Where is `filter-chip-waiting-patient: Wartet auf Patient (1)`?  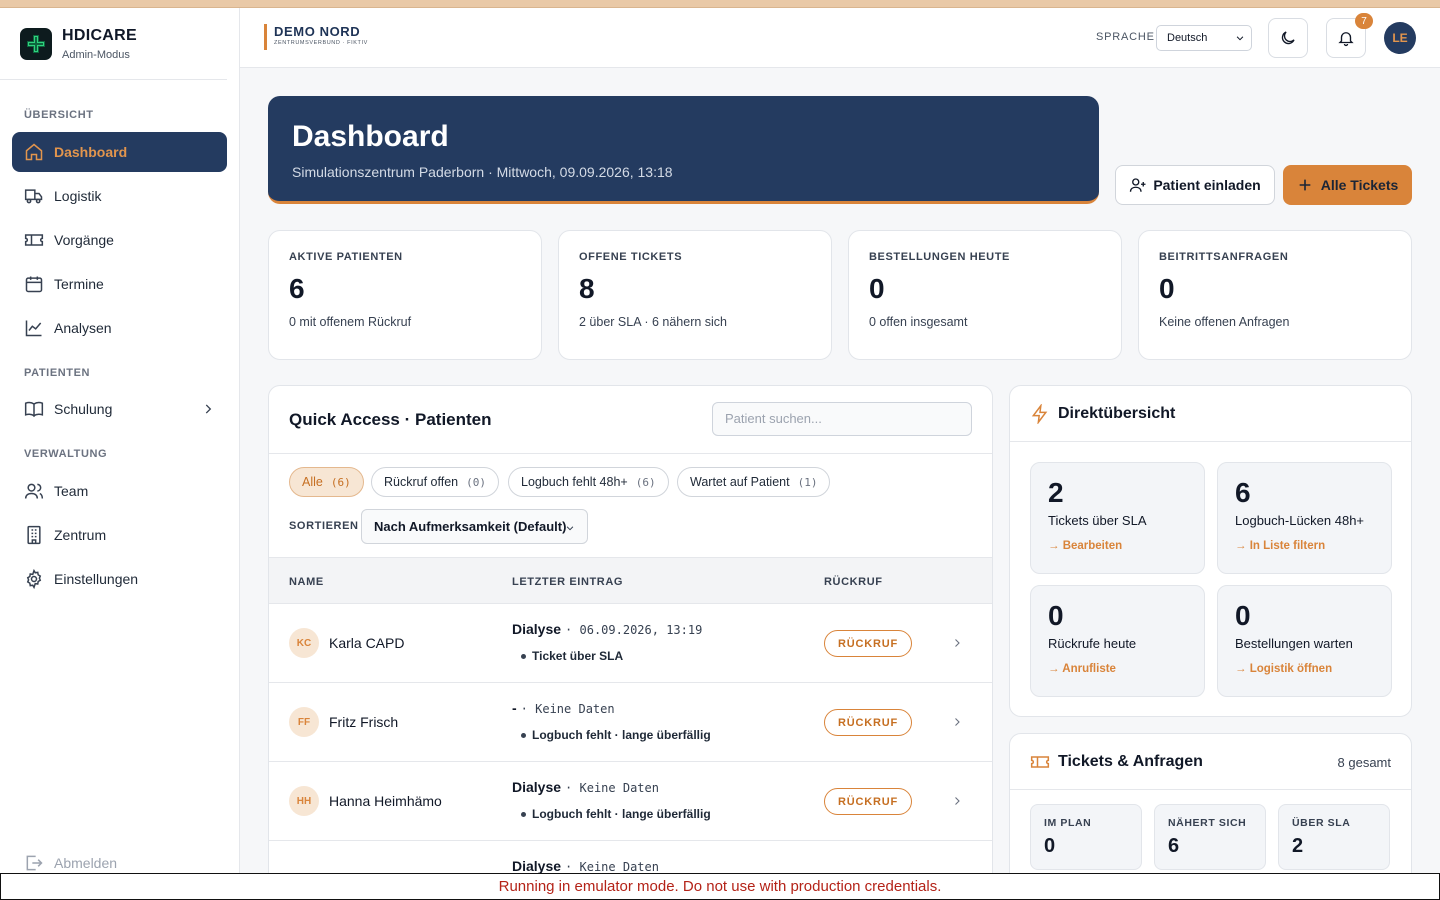 filter-chip-waiting-patient: Wartet auf Patient (1) is located at coordinates (754, 482).